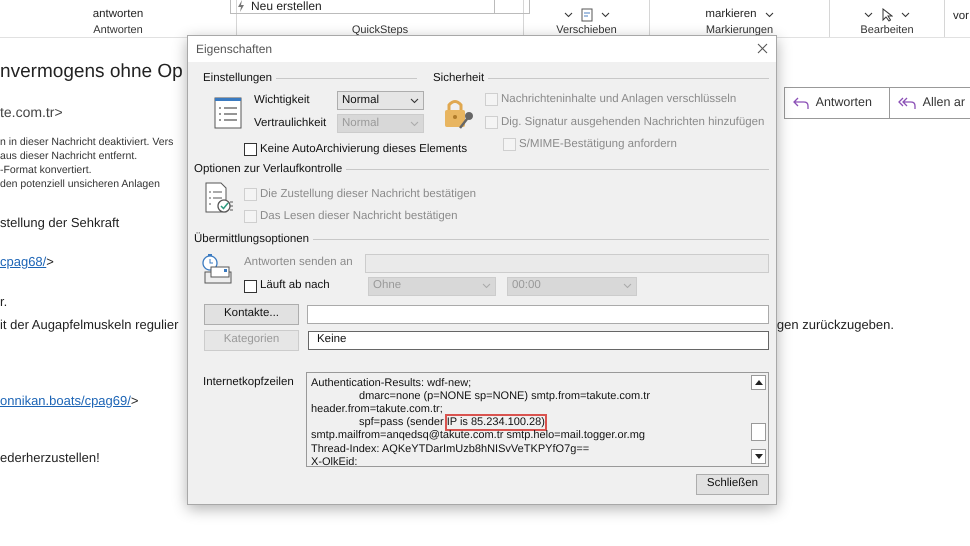 This screenshot has width=970, height=546. Describe the element at coordinates (907, 103) in the screenshot. I see `reply-all-icon` at that location.